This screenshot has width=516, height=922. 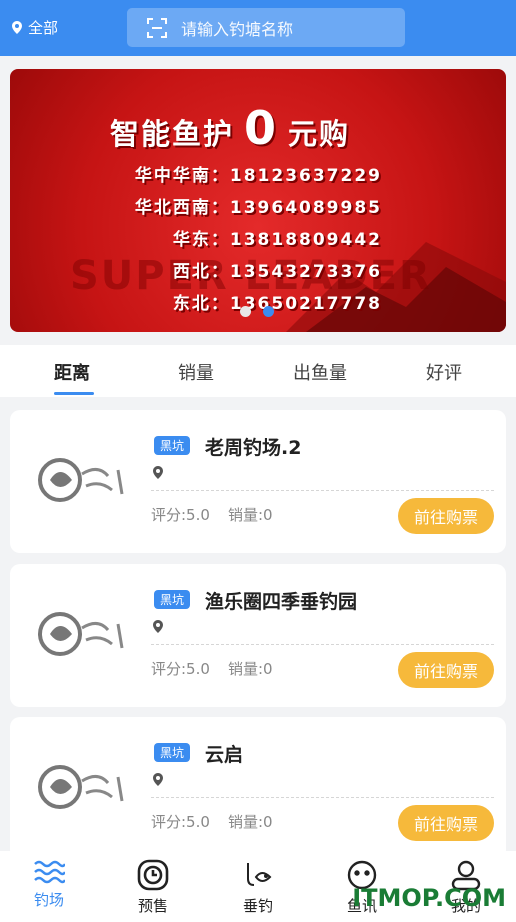 What do you see at coordinates (429, 898) in the screenshot?
I see `site-watermark: ITMOP.COM` at bounding box center [429, 898].